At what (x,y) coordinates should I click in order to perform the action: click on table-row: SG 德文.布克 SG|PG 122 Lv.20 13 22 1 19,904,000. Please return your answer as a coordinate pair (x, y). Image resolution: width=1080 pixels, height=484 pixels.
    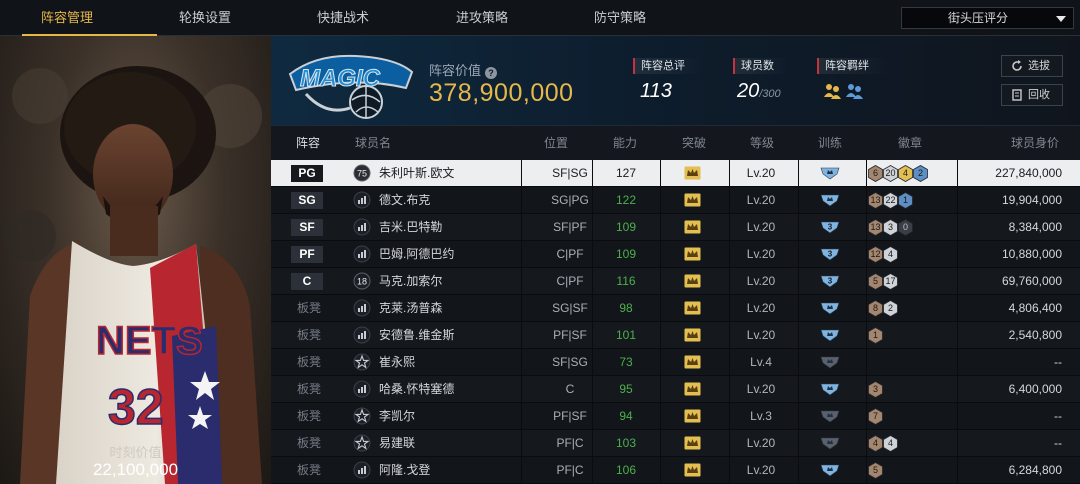
    Looking at the image, I should click on (675, 200).